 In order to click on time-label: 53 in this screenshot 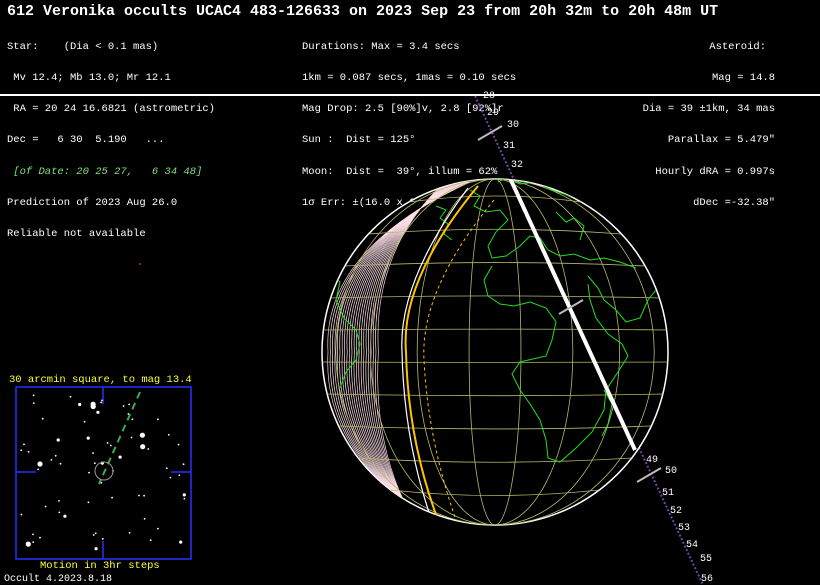, I will do `click(684, 528)`.